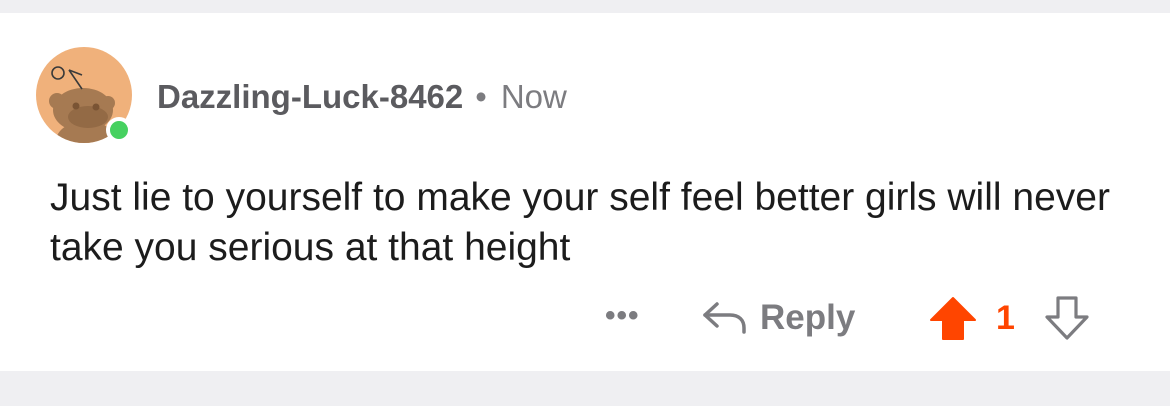  What do you see at coordinates (84, 95) in the screenshot?
I see `user-avatar` at bounding box center [84, 95].